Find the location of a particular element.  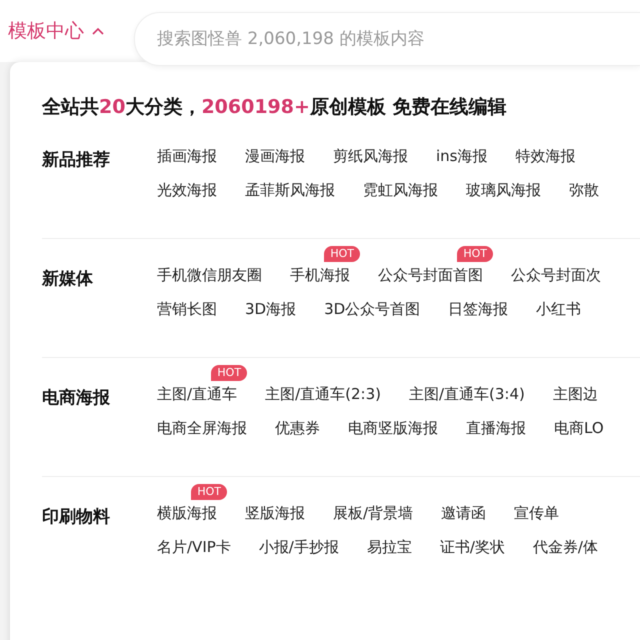

search-field: 搜索图怪兽 2,060,198 的模板内容 is located at coordinates (387, 39).